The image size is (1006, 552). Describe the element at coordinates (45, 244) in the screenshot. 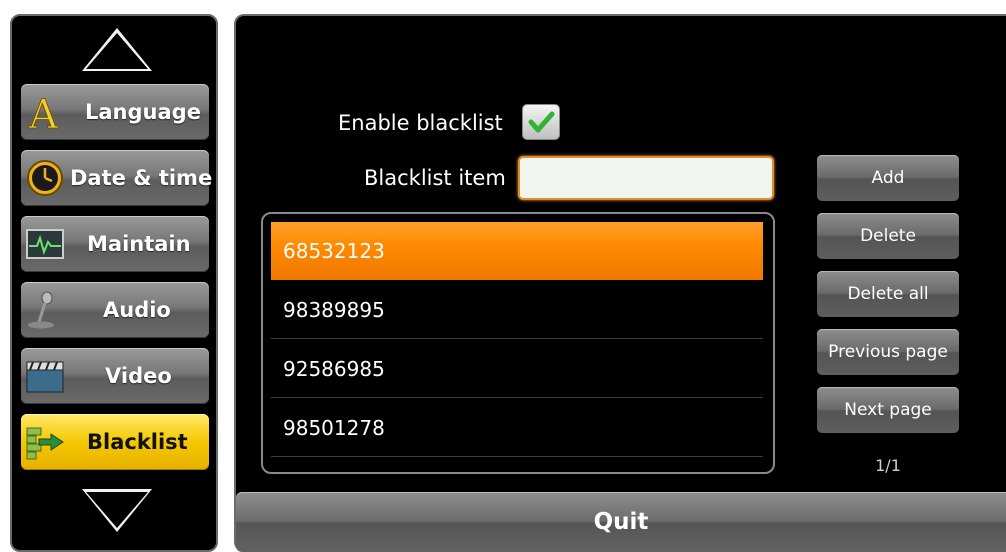

I see `heartbeat-monitor-icon` at that location.